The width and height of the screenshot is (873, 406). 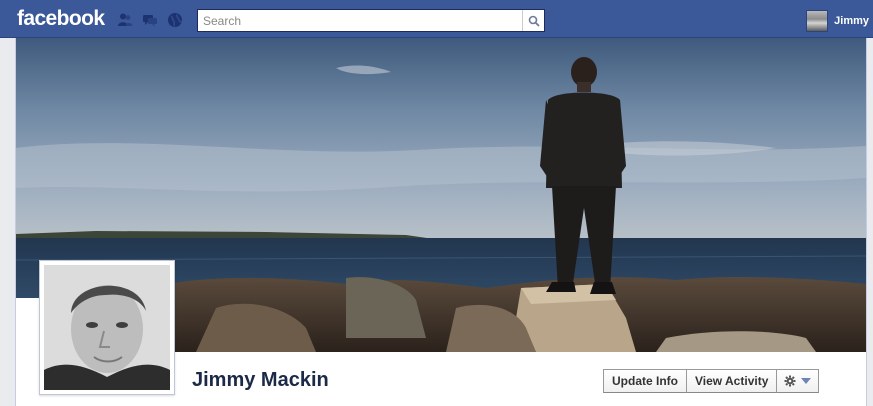 I want to click on search-box, so click(x=371, y=20).